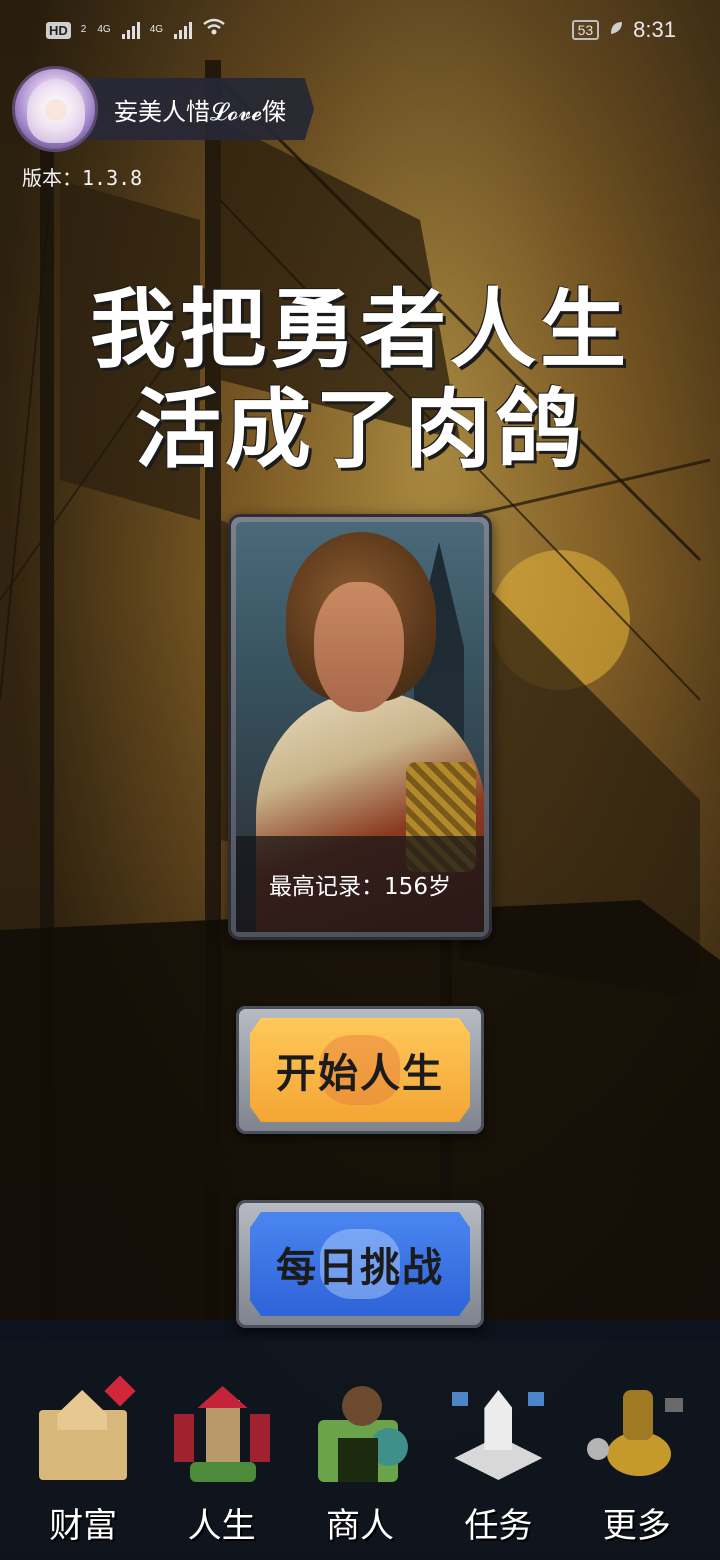 Image resolution: width=720 pixels, height=1560 pixels. What do you see at coordinates (156, 29) in the screenshot?
I see `network-type-2: 4G` at bounding box center [156, 29].